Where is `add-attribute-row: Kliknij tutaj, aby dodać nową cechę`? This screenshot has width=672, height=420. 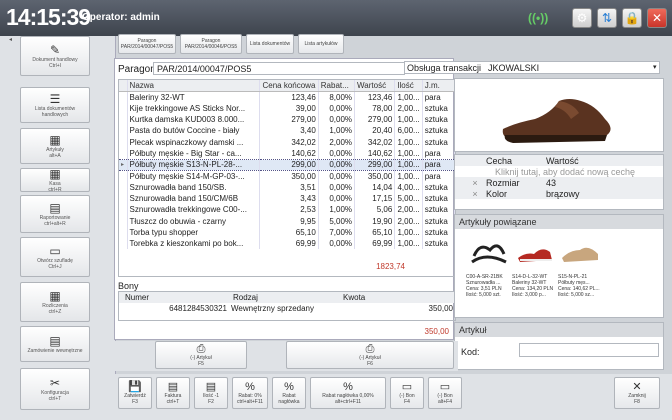
add-attribute-row: Kliknij tutaj, aby dodać nową cechę is located at coordinates (565, 171).